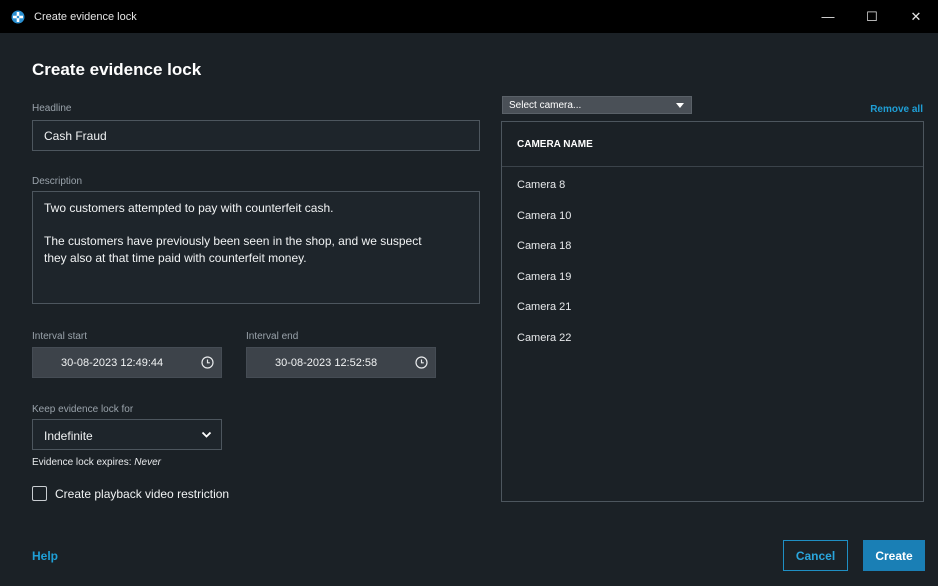  What do you see at coordinates (85, 16) in the screenshot?
I see `window-title: Create evidence lock` at bounding box center [85, 16].